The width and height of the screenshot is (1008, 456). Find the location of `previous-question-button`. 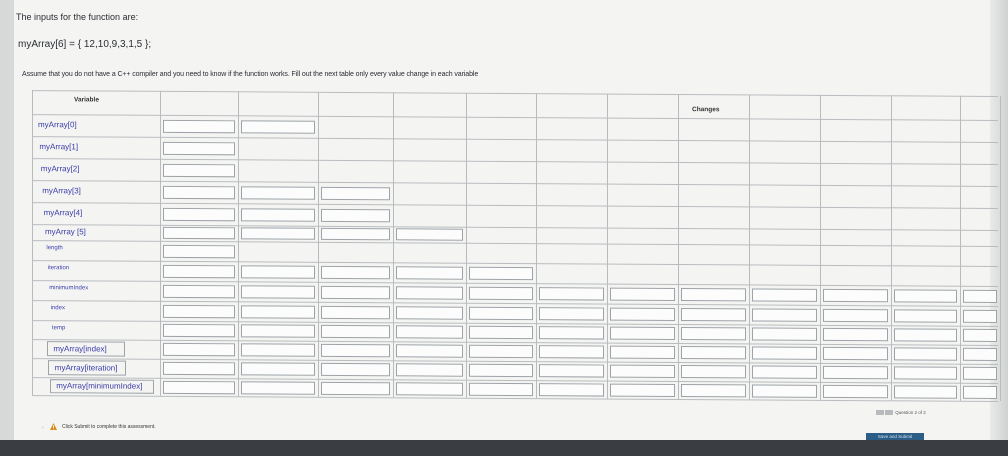

previous-question-button is located at coordinates (880, 413).